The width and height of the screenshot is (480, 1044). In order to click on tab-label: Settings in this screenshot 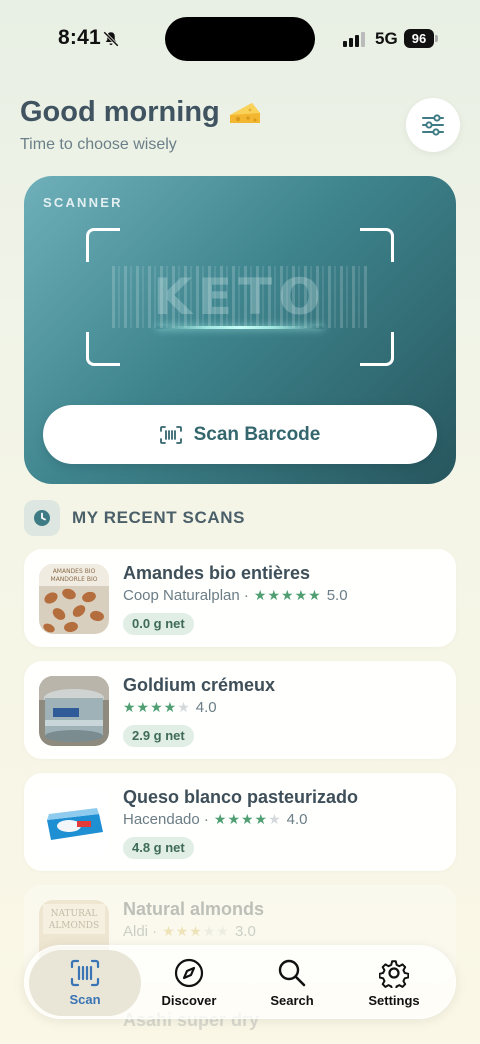, I will do `click(394, 1000)`.